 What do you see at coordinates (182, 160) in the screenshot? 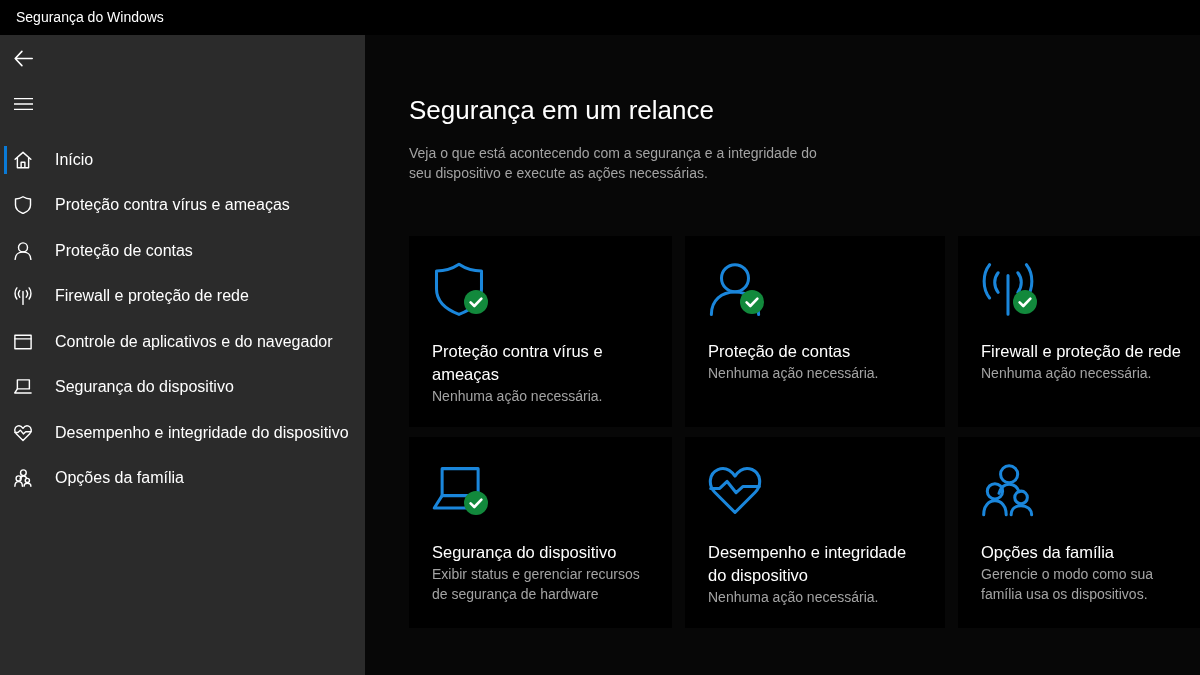
I see `sidebar-item: Início` at bounding box center [182, 160].